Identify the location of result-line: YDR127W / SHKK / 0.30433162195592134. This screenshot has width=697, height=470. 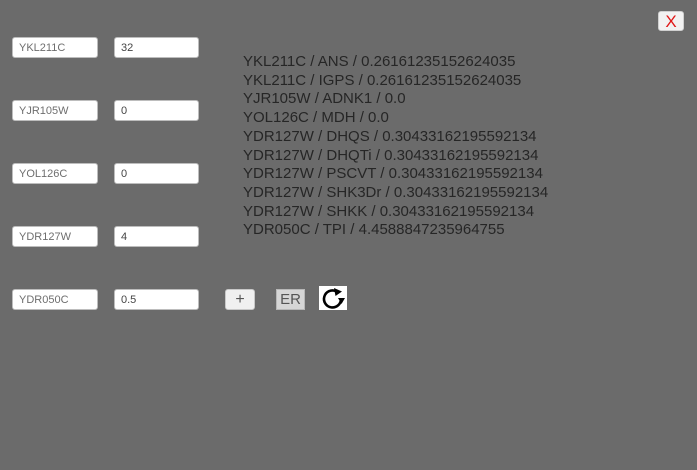
(389, 211).